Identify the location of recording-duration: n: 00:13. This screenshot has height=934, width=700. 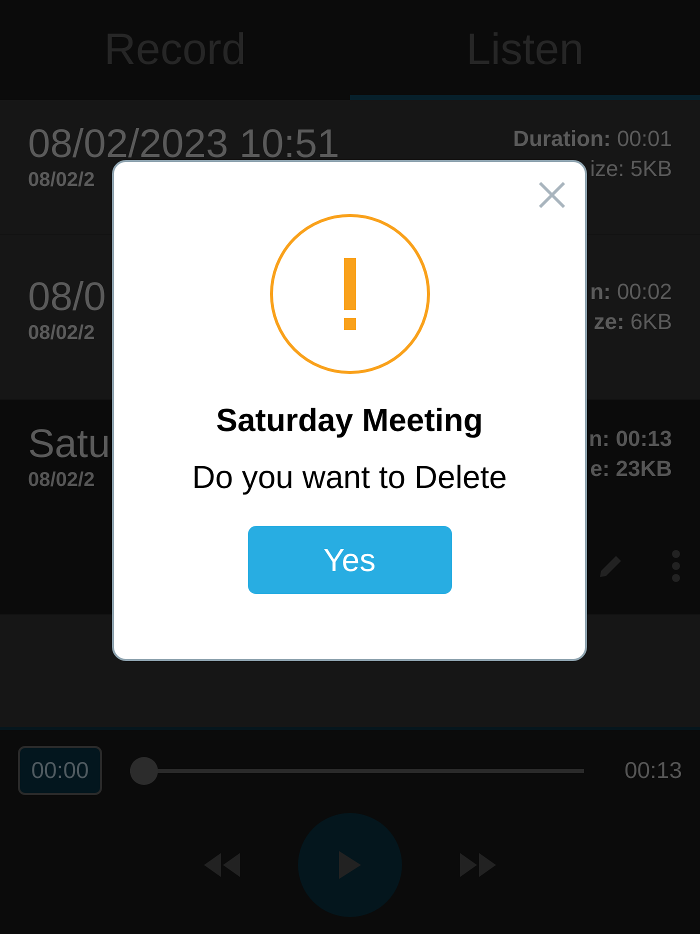
(630, 439).